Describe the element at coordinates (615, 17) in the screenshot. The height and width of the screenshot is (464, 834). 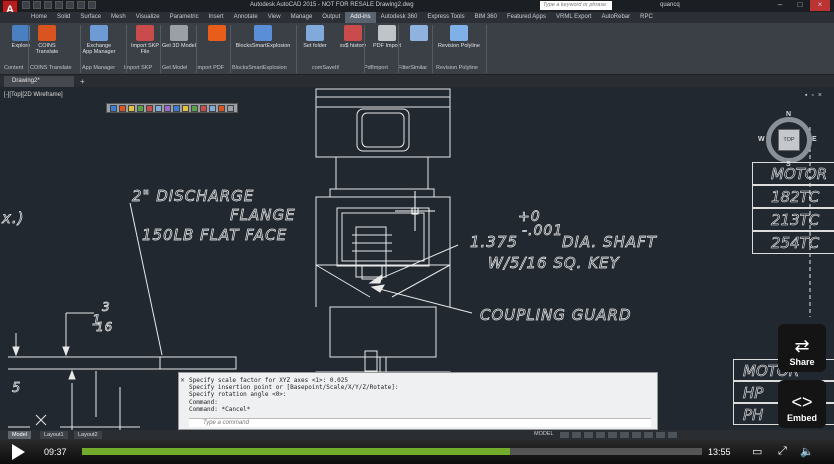
I see `tab-autorebar: AutoRebar` at that location.